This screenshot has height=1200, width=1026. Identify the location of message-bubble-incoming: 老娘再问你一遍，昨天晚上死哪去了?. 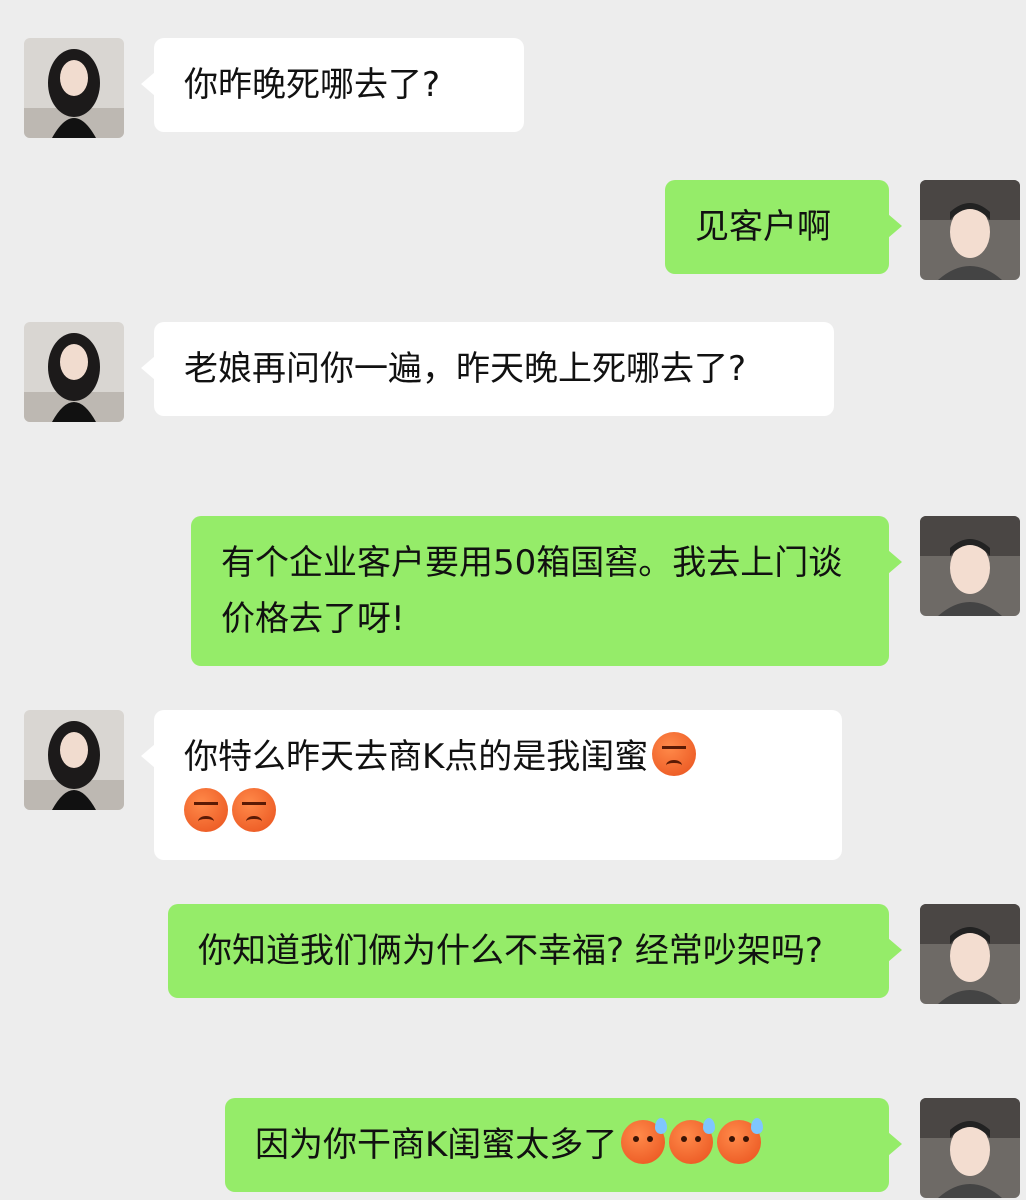
(487, 369).